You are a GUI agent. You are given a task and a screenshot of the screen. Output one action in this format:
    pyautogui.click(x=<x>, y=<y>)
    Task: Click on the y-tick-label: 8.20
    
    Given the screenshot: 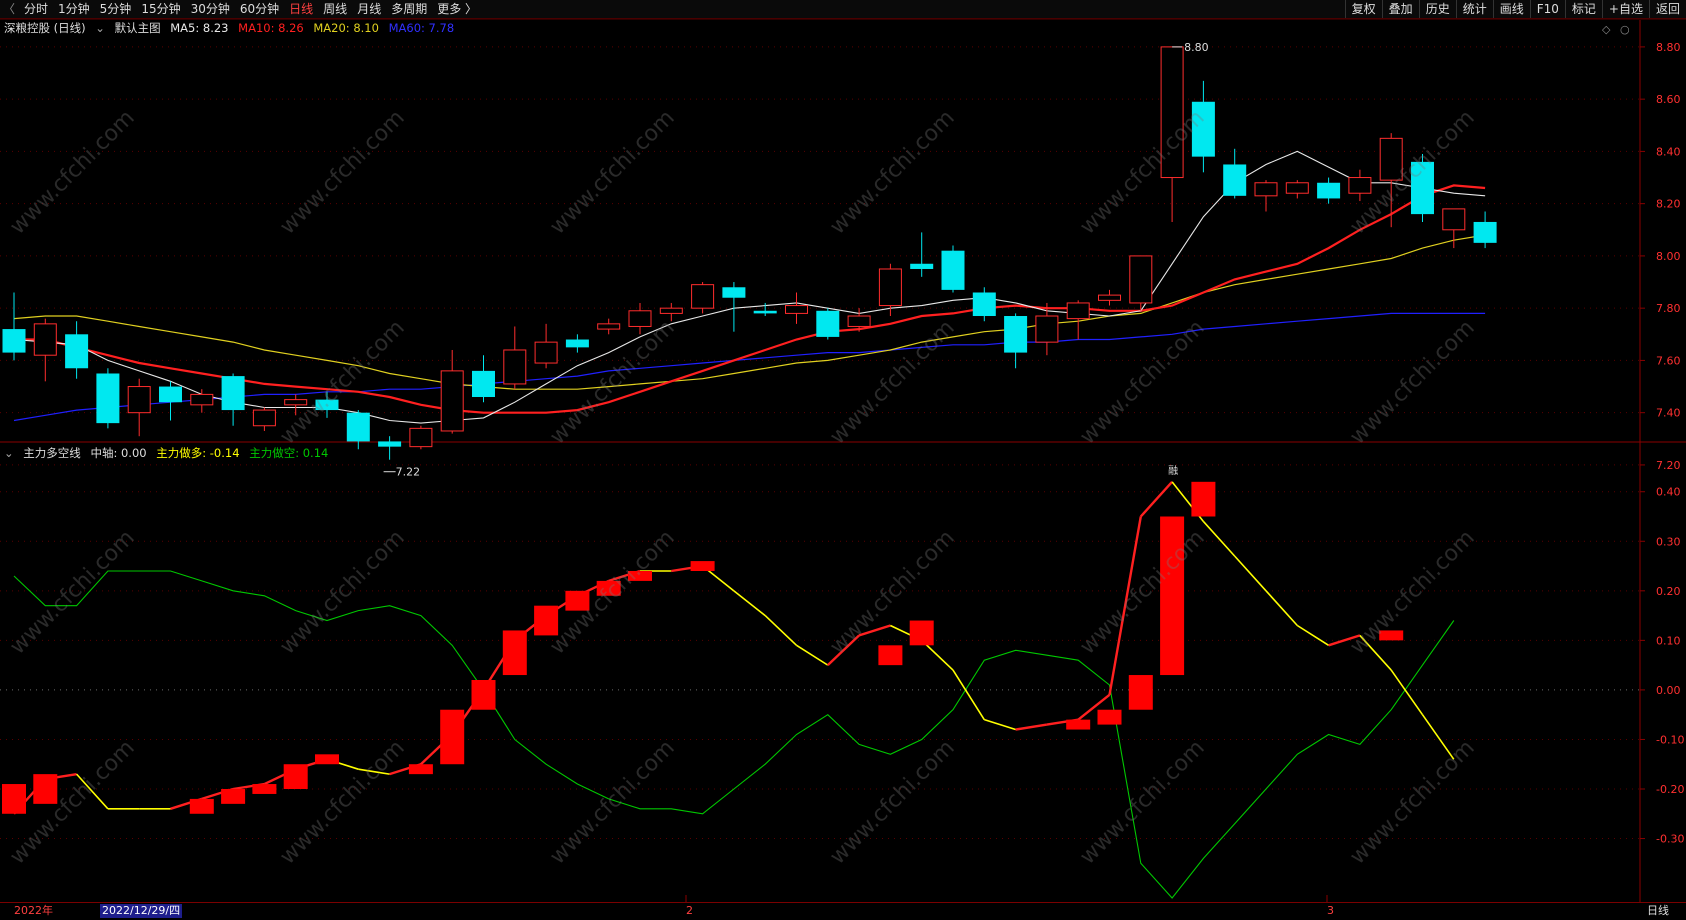 What is the action you would take?
    pyautogui.click(x=1668, y=204)
    